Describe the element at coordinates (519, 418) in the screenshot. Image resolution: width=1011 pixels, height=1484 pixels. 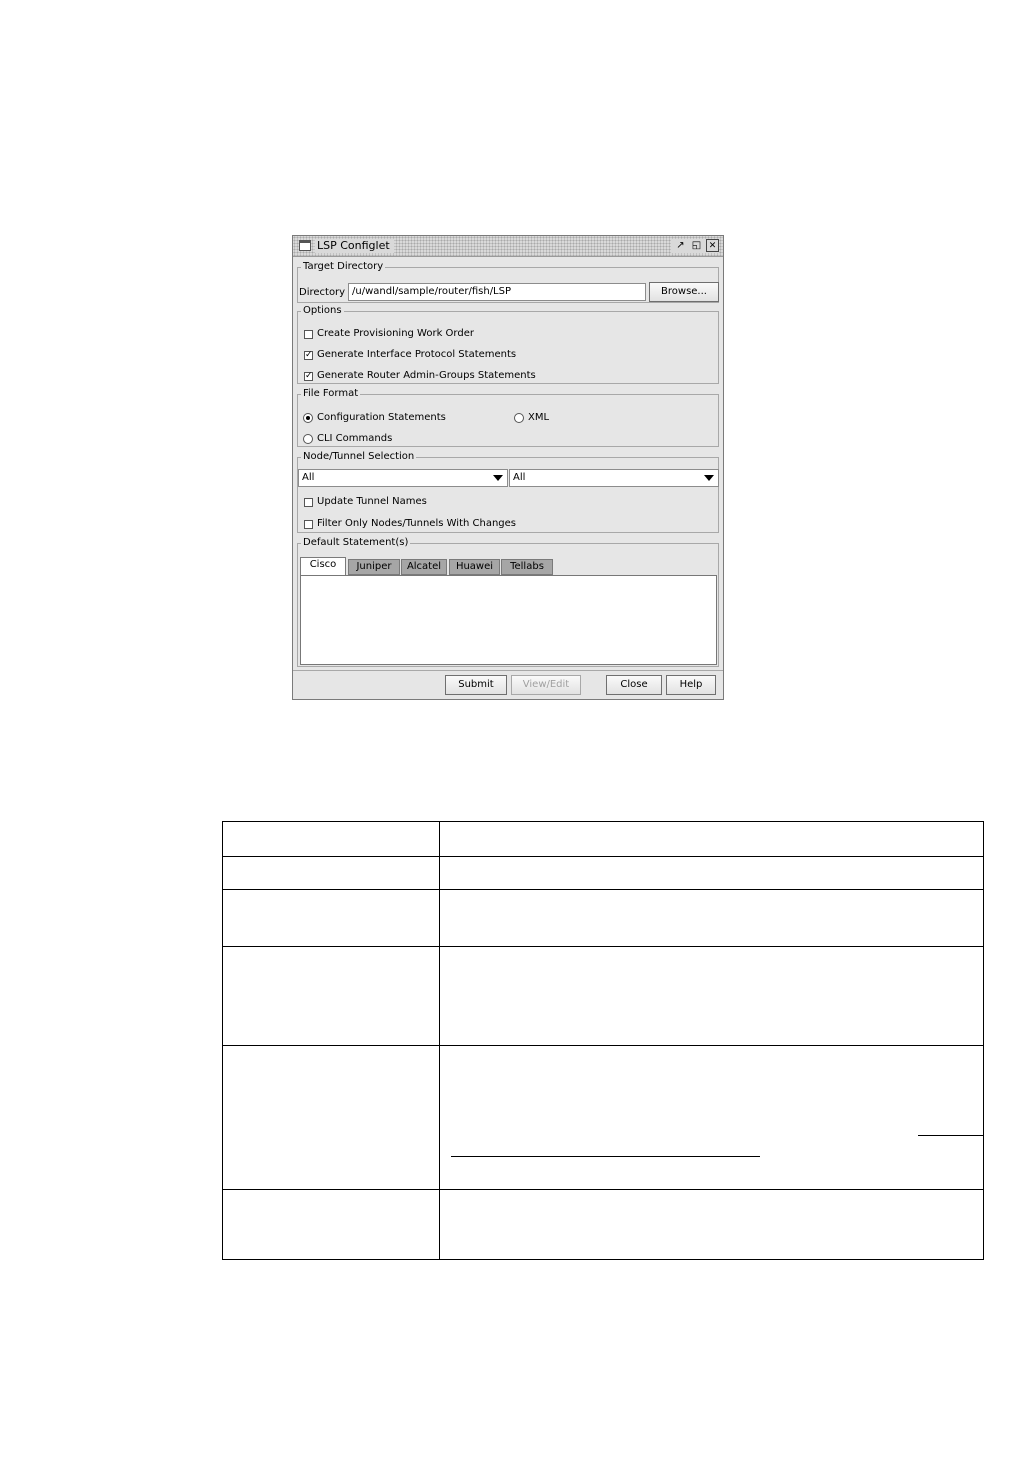
I see `xml-radio` at that location.